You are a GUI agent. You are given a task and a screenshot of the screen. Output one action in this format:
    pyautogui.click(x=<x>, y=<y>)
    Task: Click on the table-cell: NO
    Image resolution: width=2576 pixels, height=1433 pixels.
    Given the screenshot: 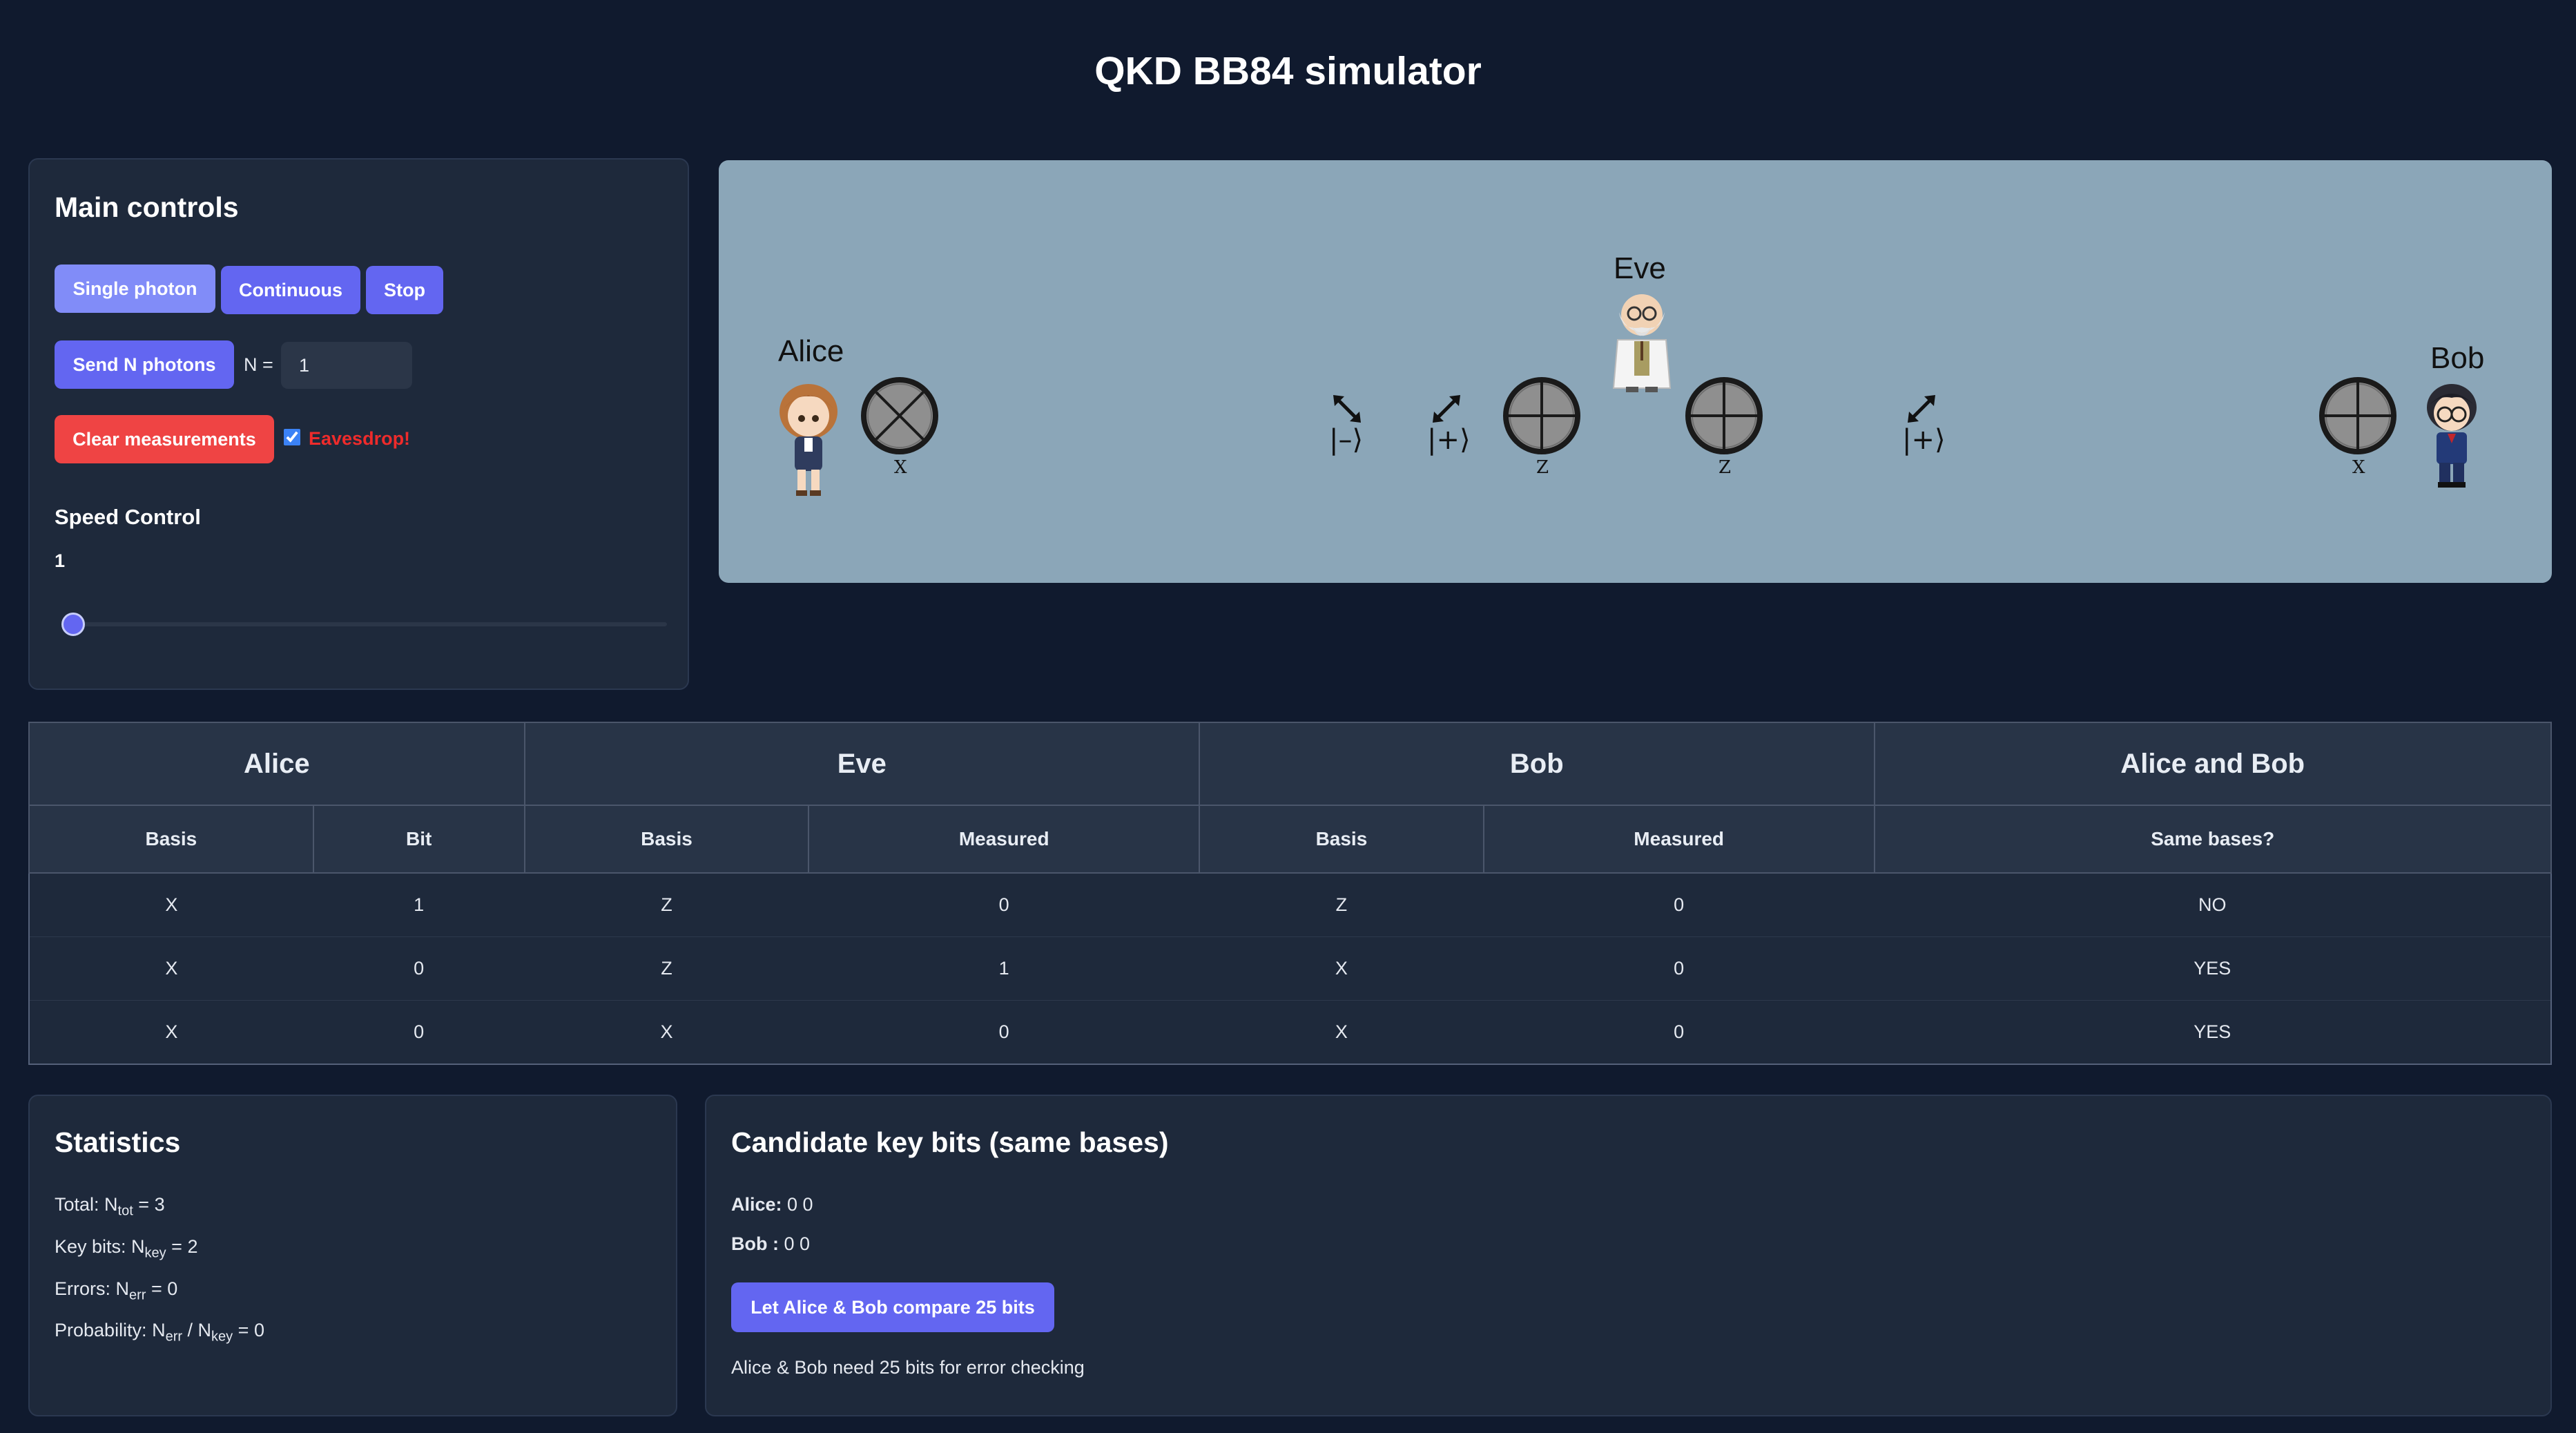 What is the action you would take?
    pyautogui.click(x=2213, y=904)
    